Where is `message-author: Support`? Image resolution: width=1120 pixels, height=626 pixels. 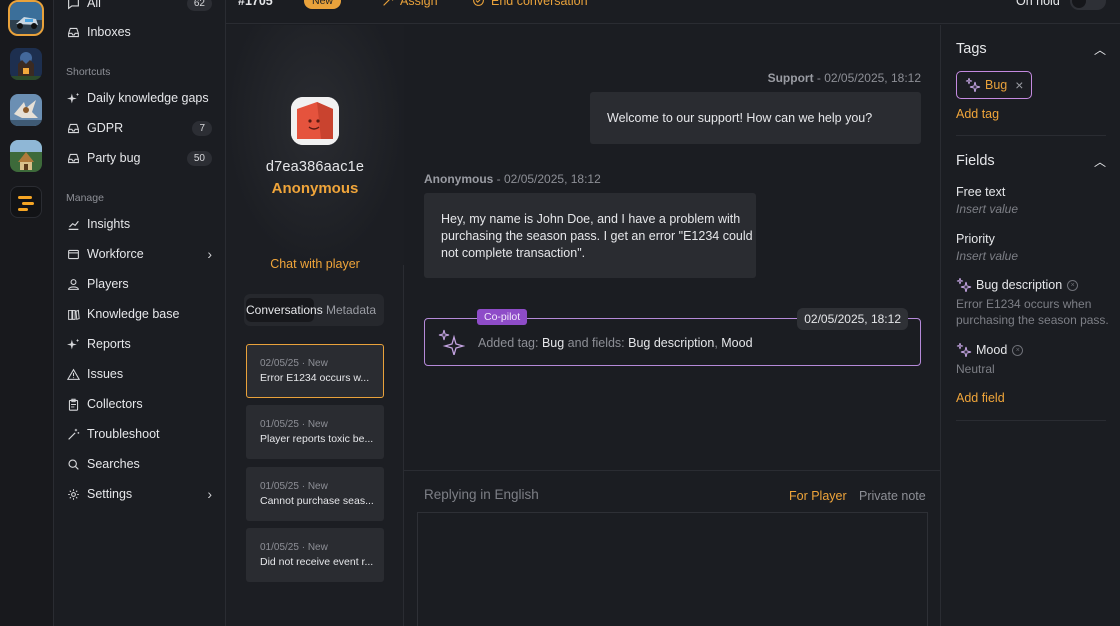
message-author: Support is located at coordinates (790, 78).